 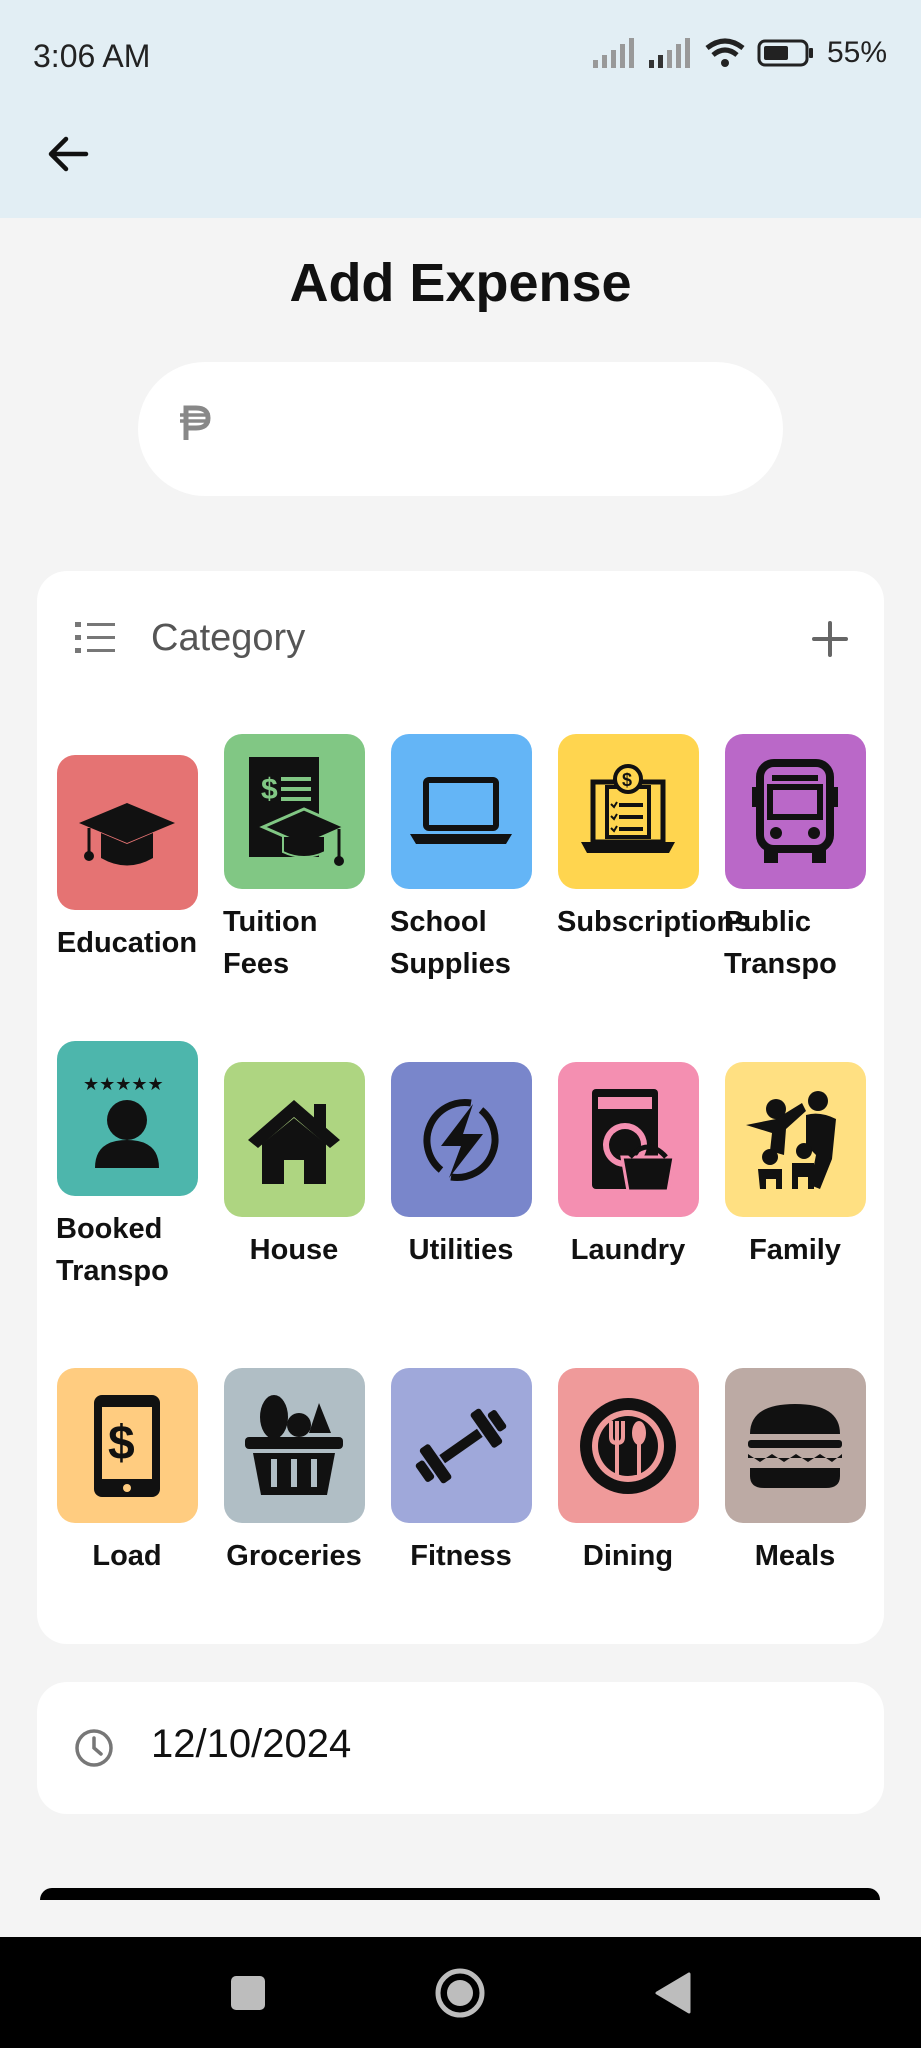 What do you see at coordinates (123, 1121) in the screenshot?
I see `driver-rating-icon: ★★★★★` at bounding box center [123, 1121].